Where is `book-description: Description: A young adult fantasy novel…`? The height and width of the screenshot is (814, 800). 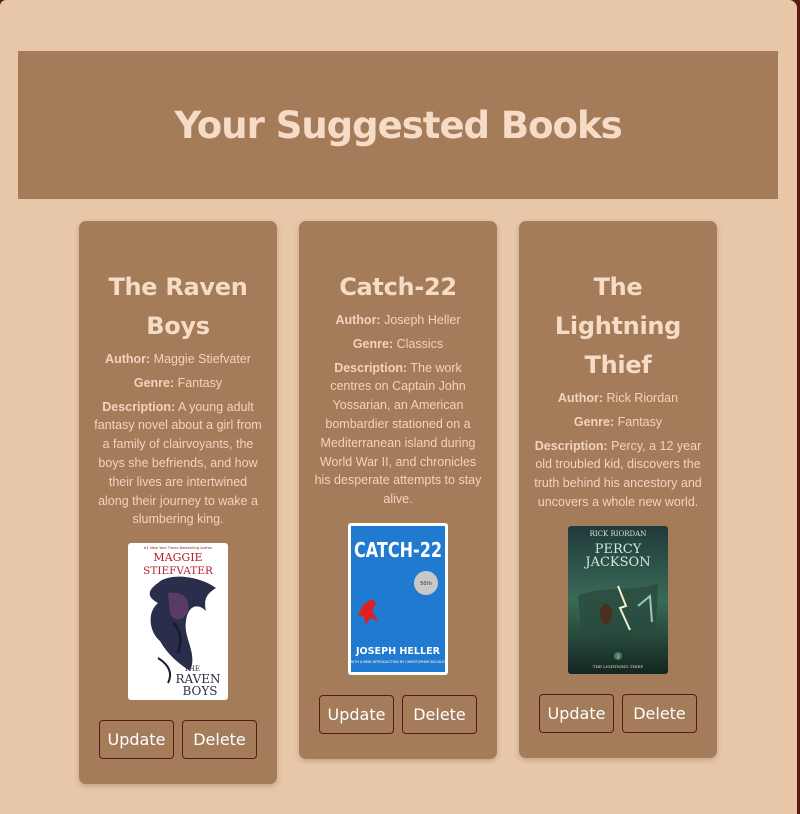 book-description: Description: A young adult fantasy novel… is located at coordinates (178, 463).